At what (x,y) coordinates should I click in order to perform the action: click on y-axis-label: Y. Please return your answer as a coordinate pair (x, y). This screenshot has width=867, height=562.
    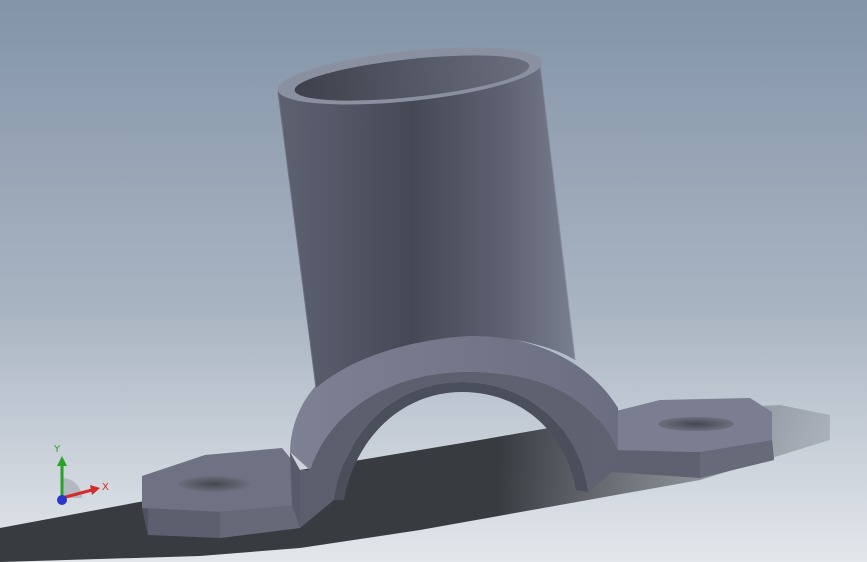
    Looking at the image, I should click on (57, 449).